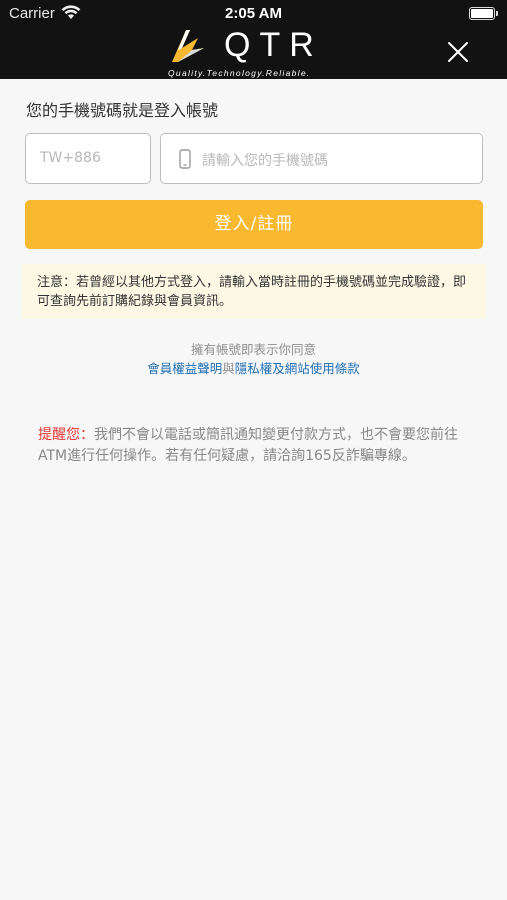 This screenshot has height=900, width=507. I want to click on close-icon, so click(458, 52).